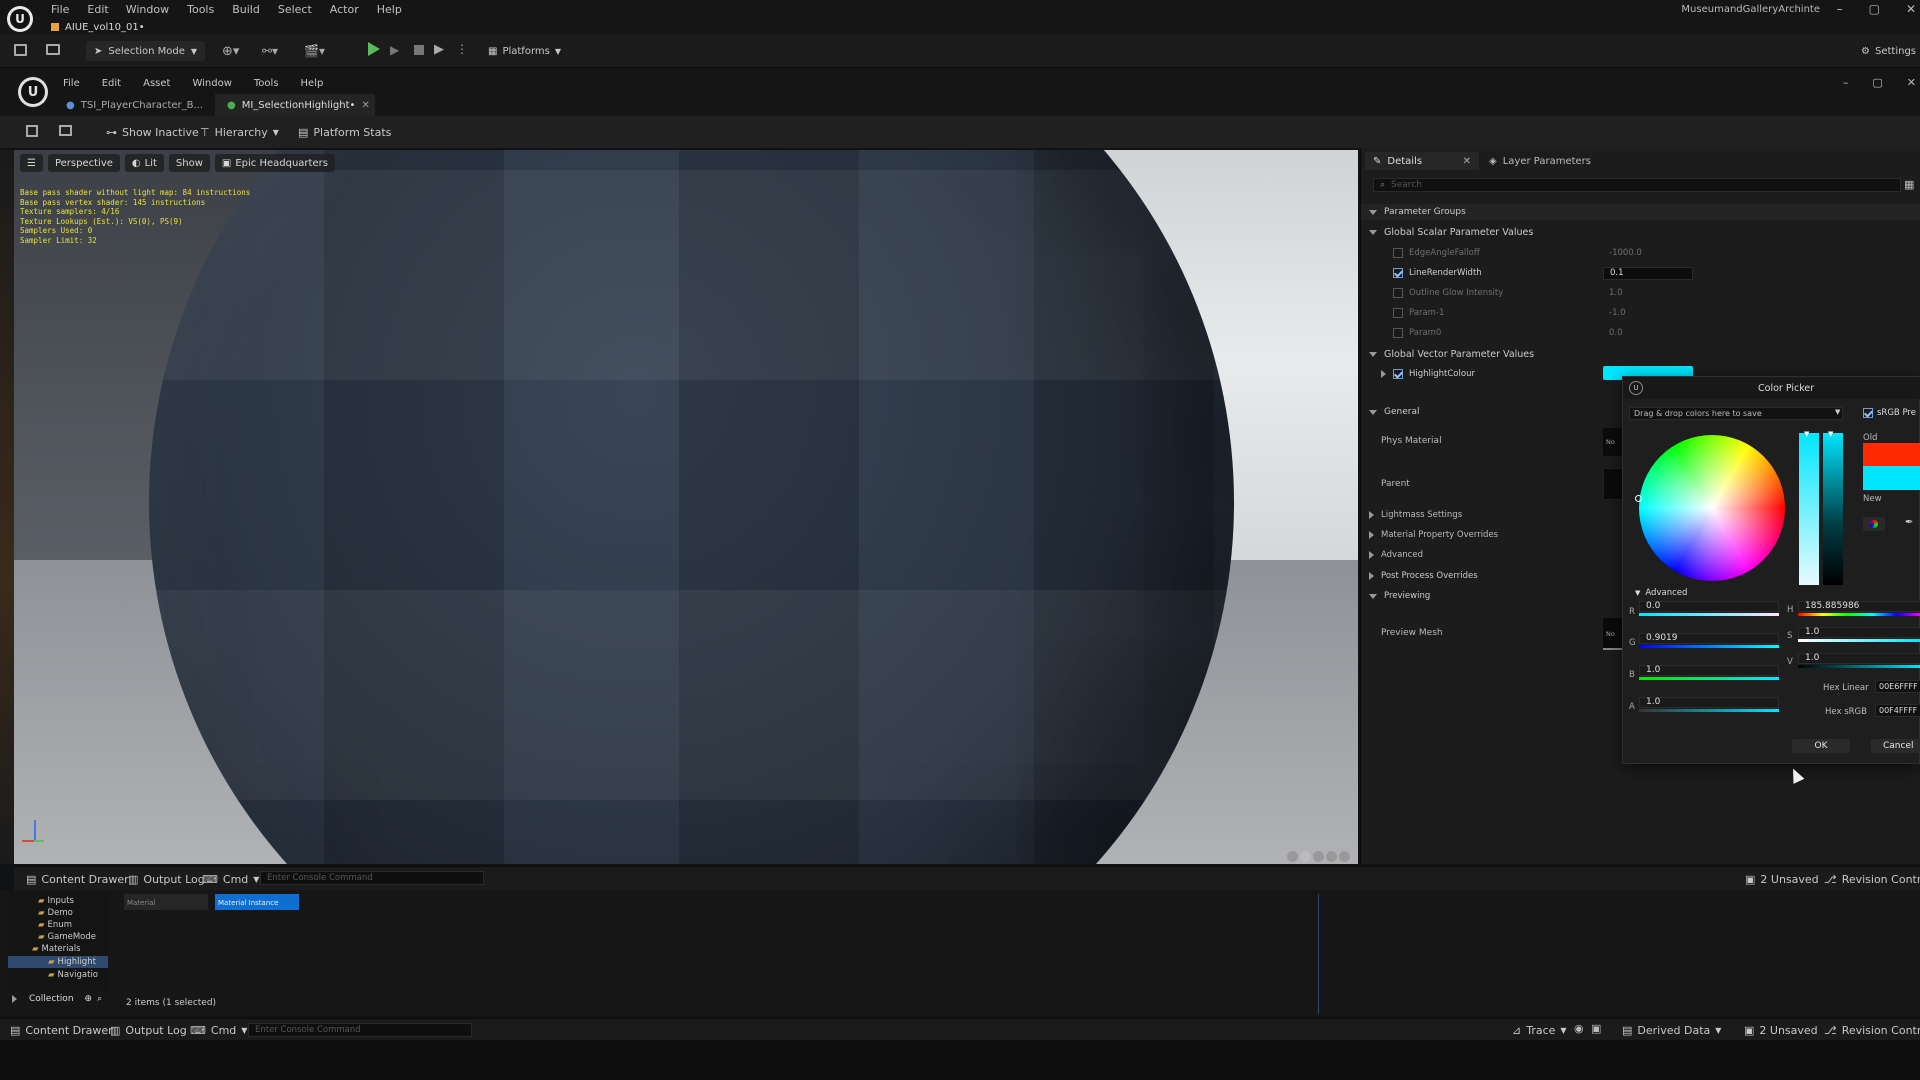 The height and width of the screenshot is (1080, 1920). I want to click on selection-mode-dropdown: ➤ Selection Mode ▼, so click(146, 51).